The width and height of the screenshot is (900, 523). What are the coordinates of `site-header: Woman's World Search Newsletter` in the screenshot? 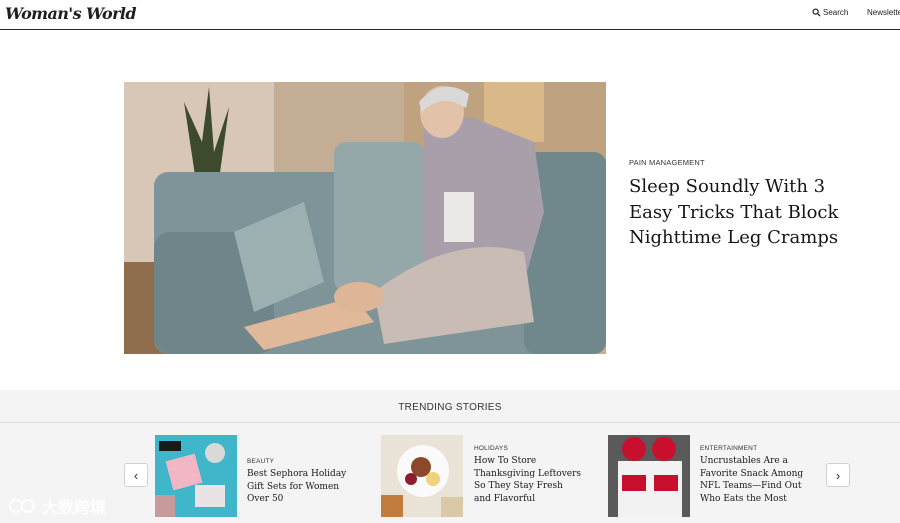 It's located at (450, 15).